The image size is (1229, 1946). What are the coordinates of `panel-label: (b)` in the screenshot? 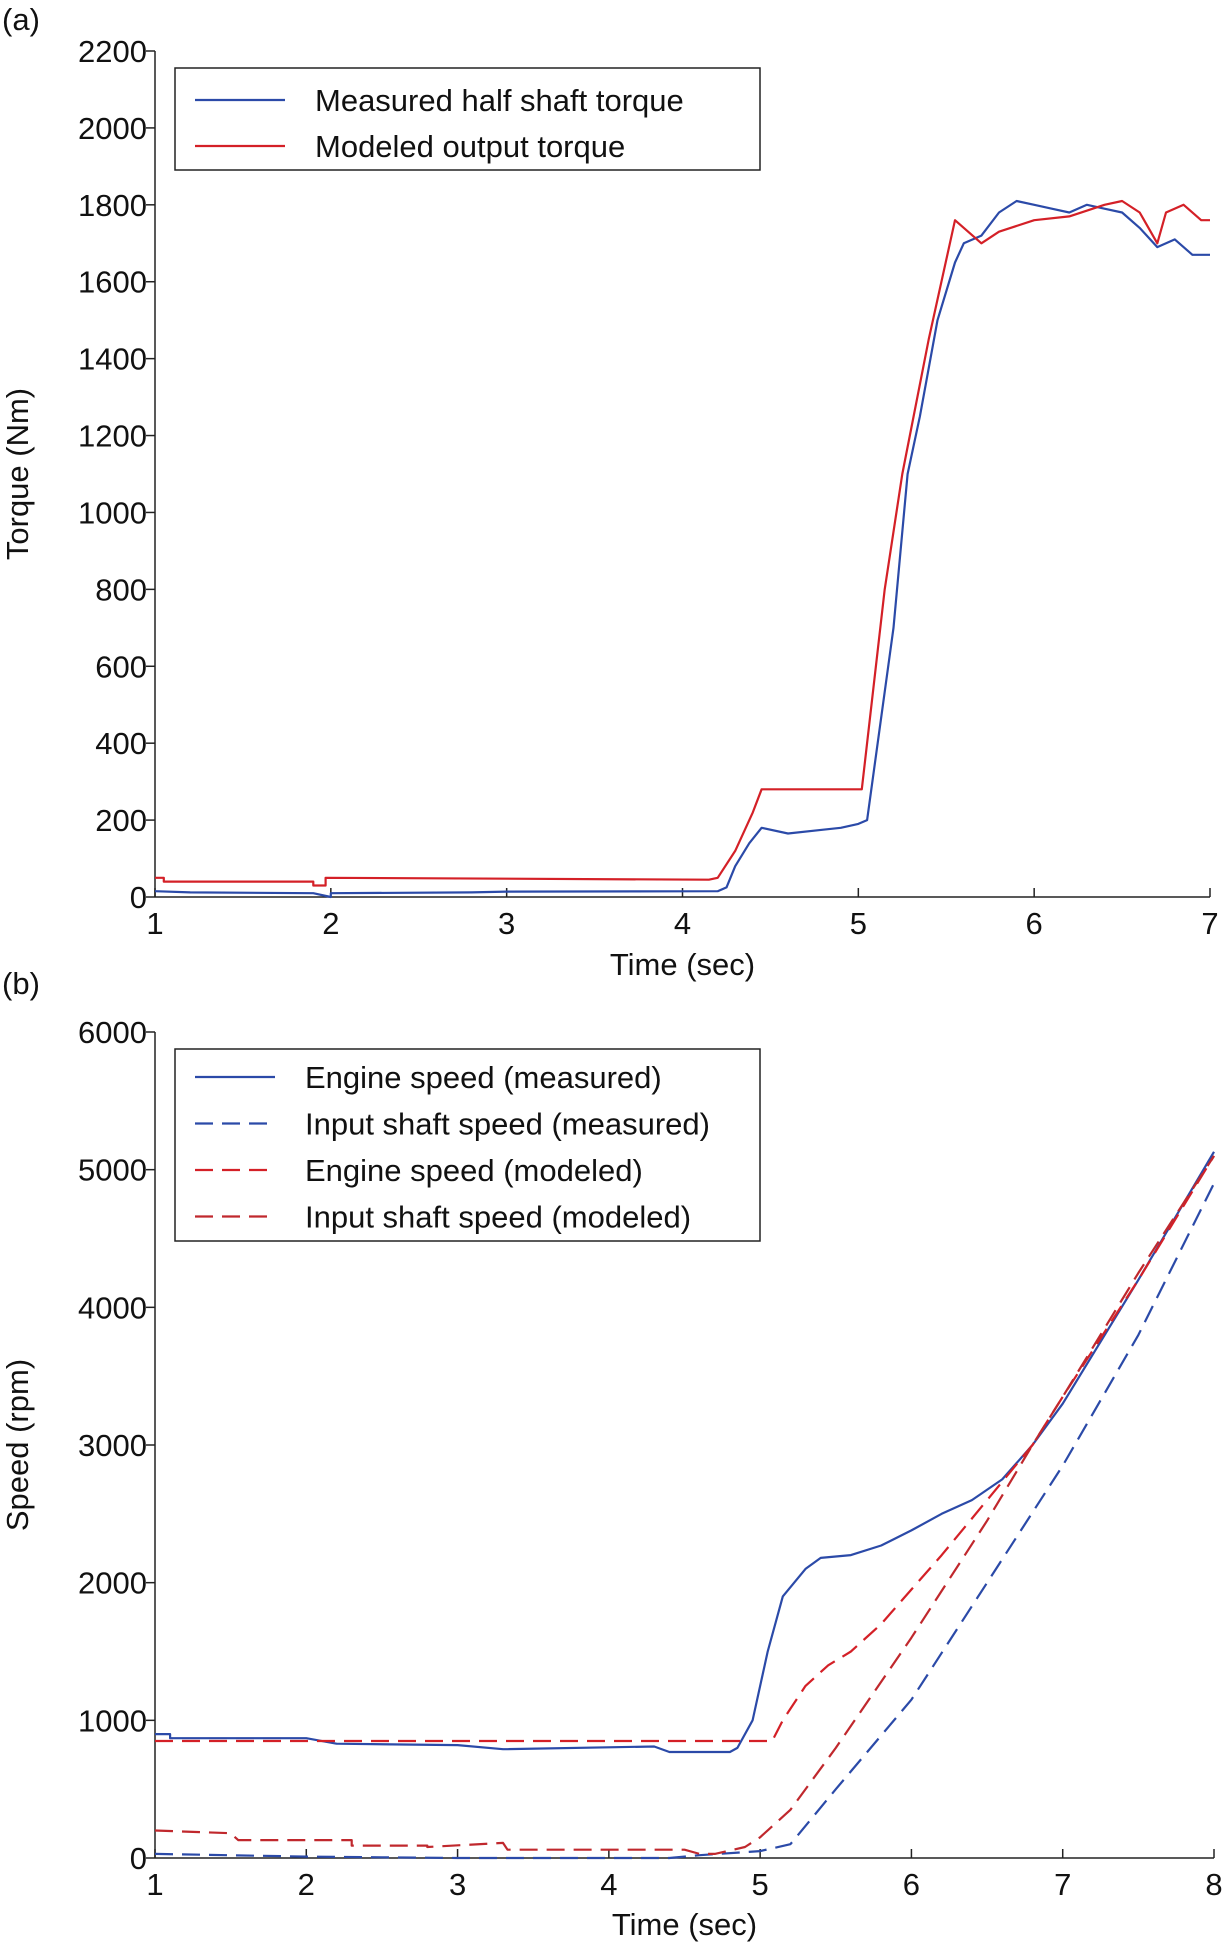 It's located at (21, 983).